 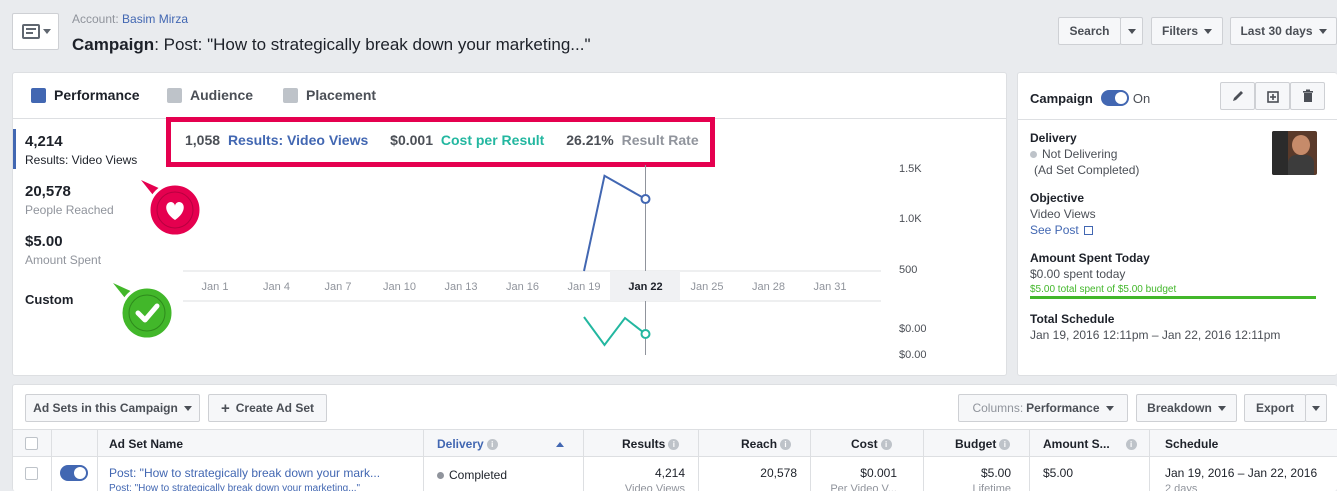 I want to click on objective-title: Objective, so click(x=1057, y=198).